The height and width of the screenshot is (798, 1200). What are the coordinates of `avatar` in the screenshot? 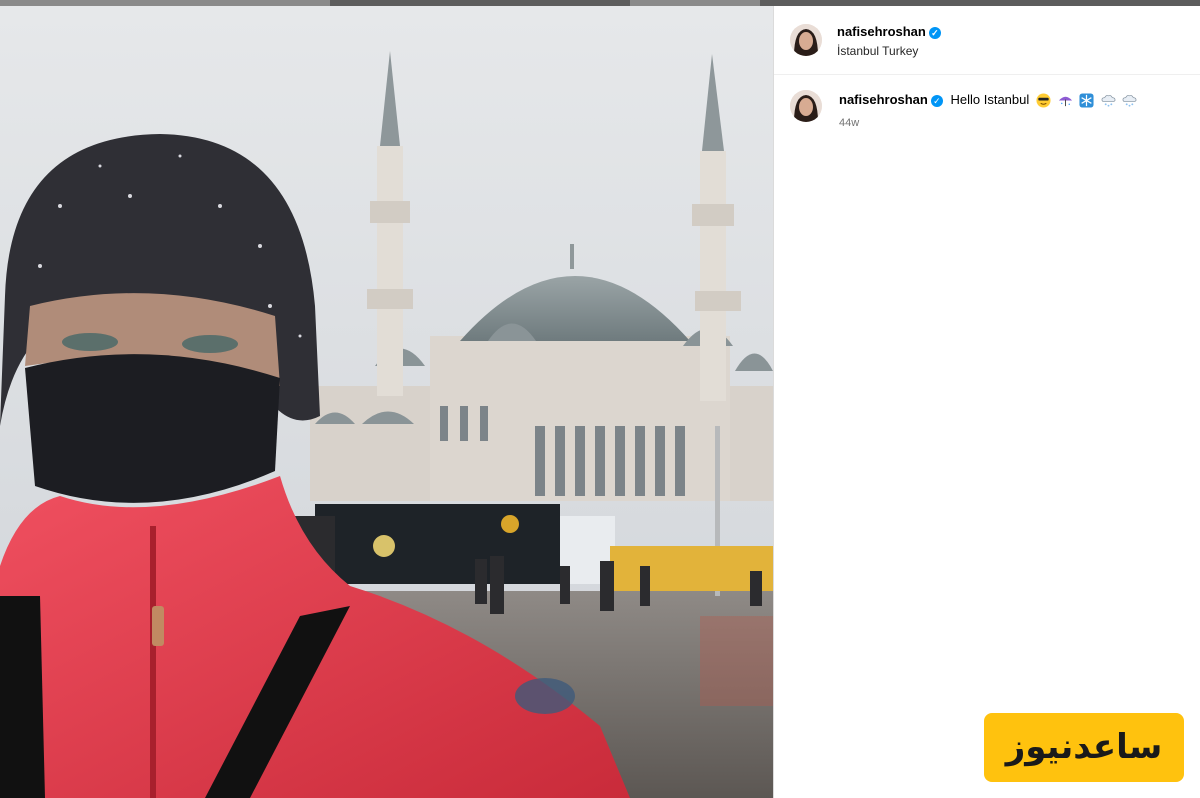 It's located at (806, 40).